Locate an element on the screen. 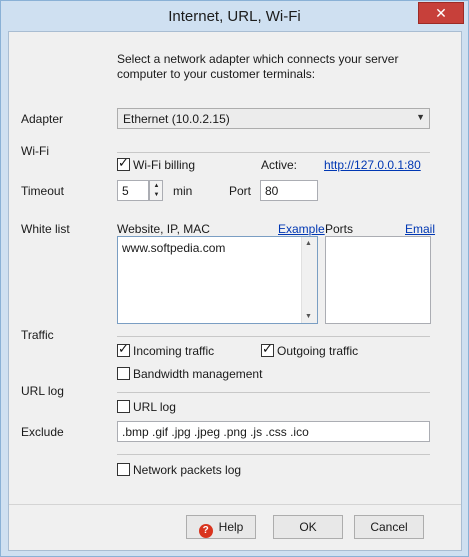  help-button-label: Help is located at coordinates (231, 527).